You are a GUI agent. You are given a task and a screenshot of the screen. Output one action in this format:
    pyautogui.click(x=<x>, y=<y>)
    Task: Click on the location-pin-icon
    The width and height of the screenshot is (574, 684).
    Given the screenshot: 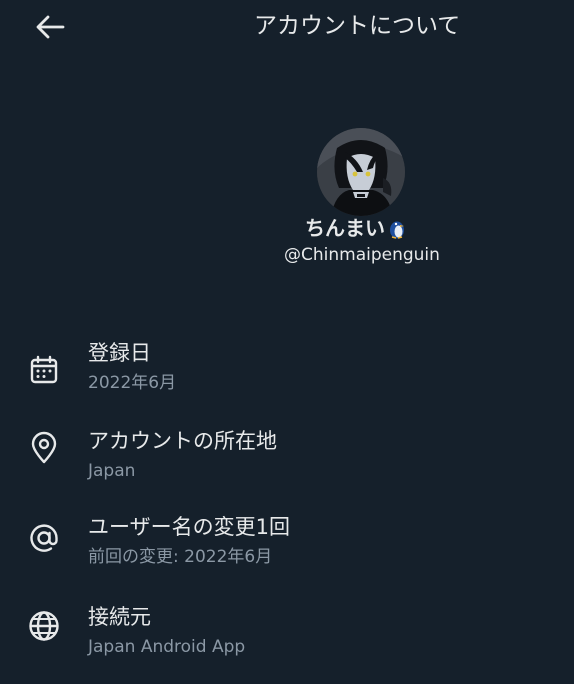 What is the action you would take?
    pyautogui.click(x=44, y=448)
    